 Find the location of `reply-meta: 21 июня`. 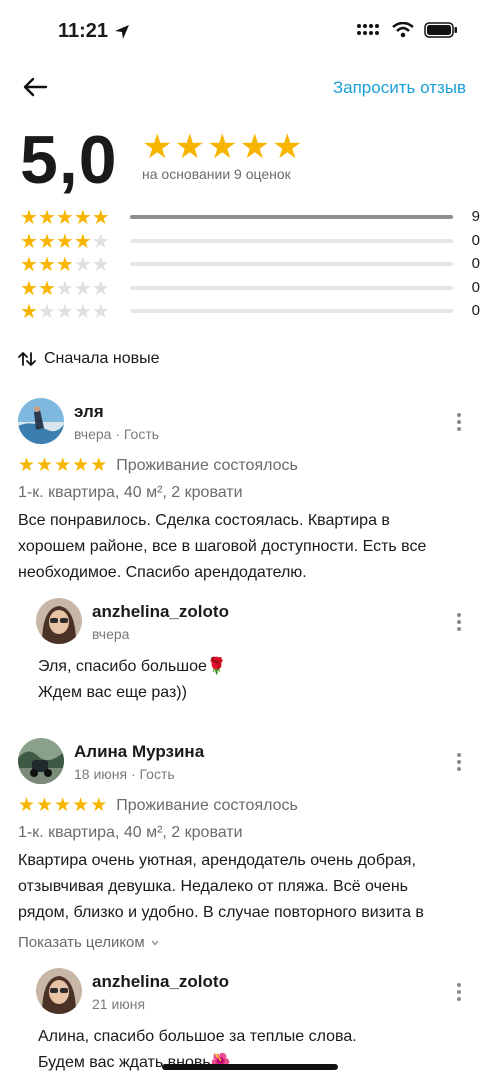

reply-meta: 21 июня is located at coordinates (119, 1004).